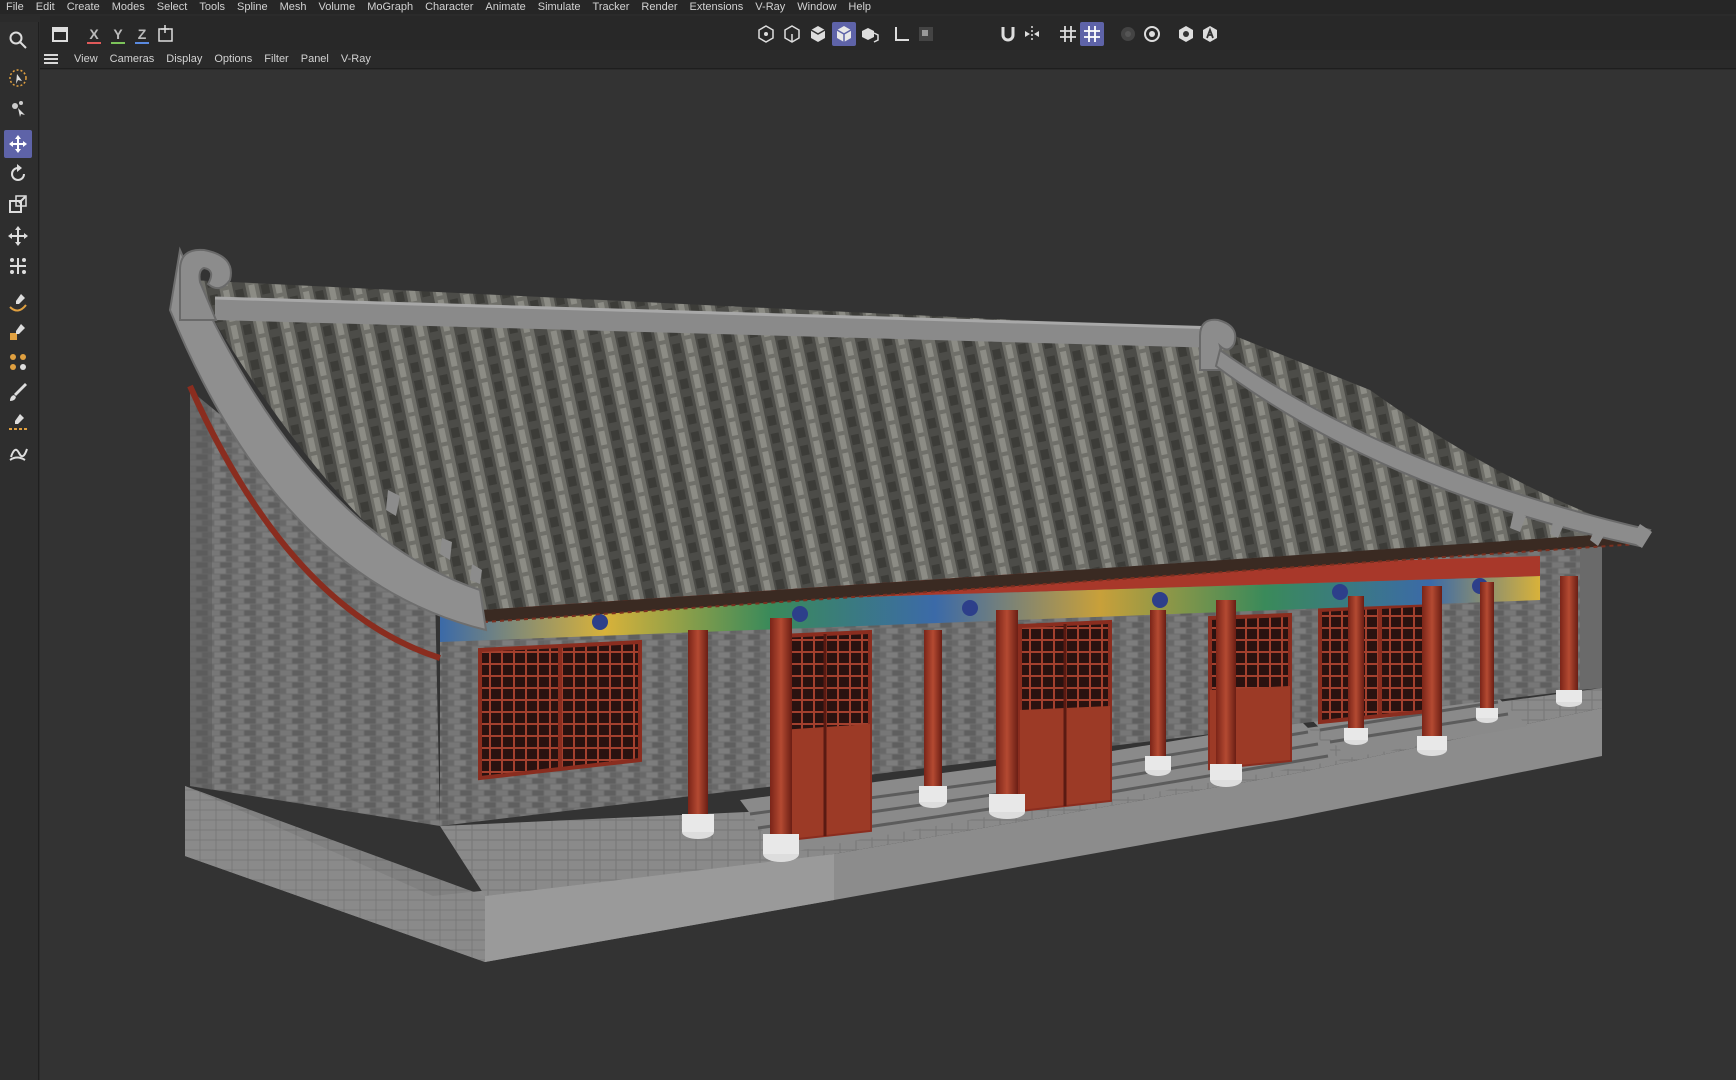  Describe the element at coordinates (18, 204) in the screenshot. I see `scale-icon` at that location.